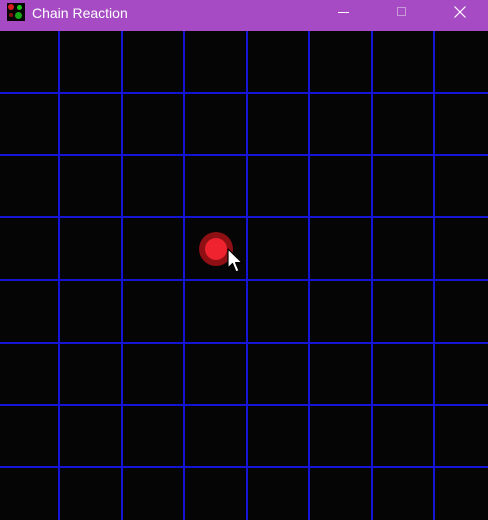 This screenshot has width=488, height=520. I want to click on minimize-button, so click(344, 12).